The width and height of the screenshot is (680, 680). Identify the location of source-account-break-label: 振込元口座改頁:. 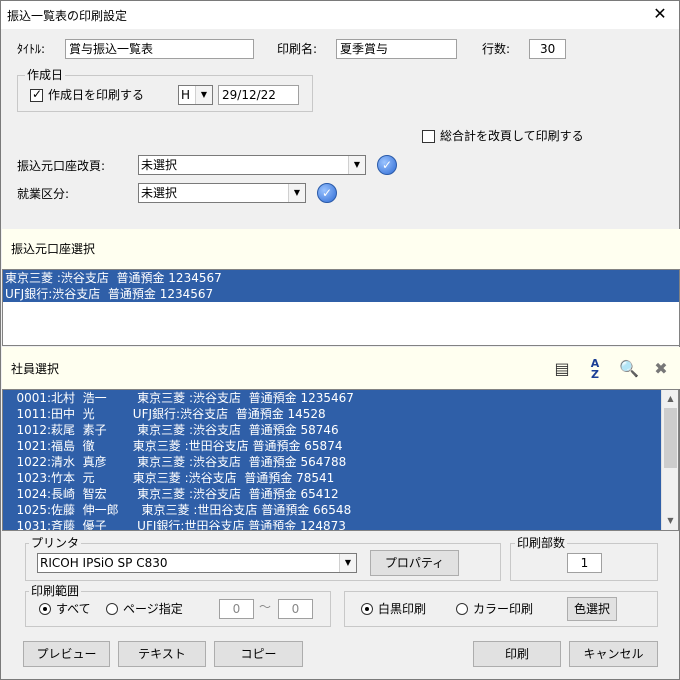
(61, 166).